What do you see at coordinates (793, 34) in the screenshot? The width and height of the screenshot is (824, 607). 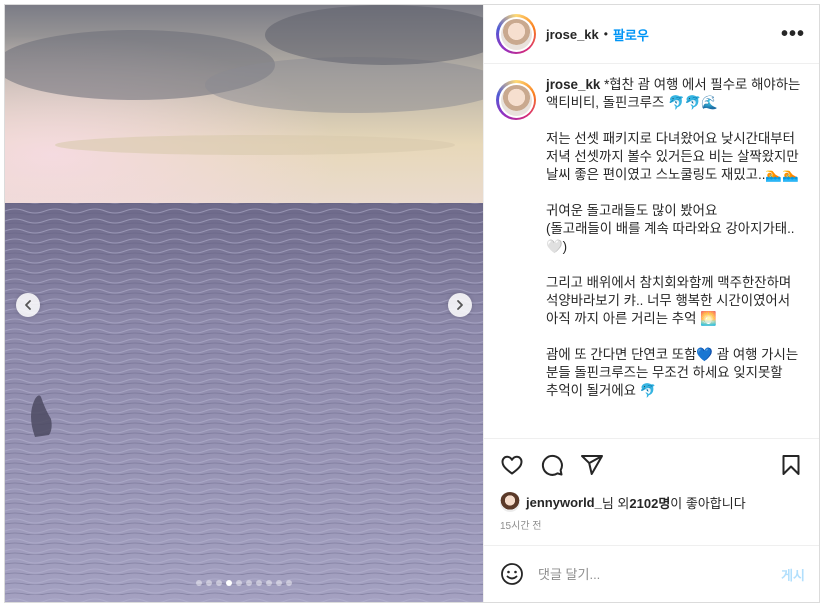 I see `more-options-button: •••` at bounding box center [793, 34].